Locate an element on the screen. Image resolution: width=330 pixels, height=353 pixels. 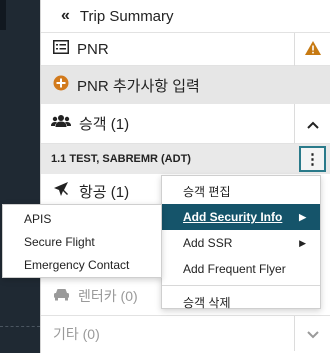
pnr-add-button: PNR 추가사항 입력 is located at coordinates (185, 85).